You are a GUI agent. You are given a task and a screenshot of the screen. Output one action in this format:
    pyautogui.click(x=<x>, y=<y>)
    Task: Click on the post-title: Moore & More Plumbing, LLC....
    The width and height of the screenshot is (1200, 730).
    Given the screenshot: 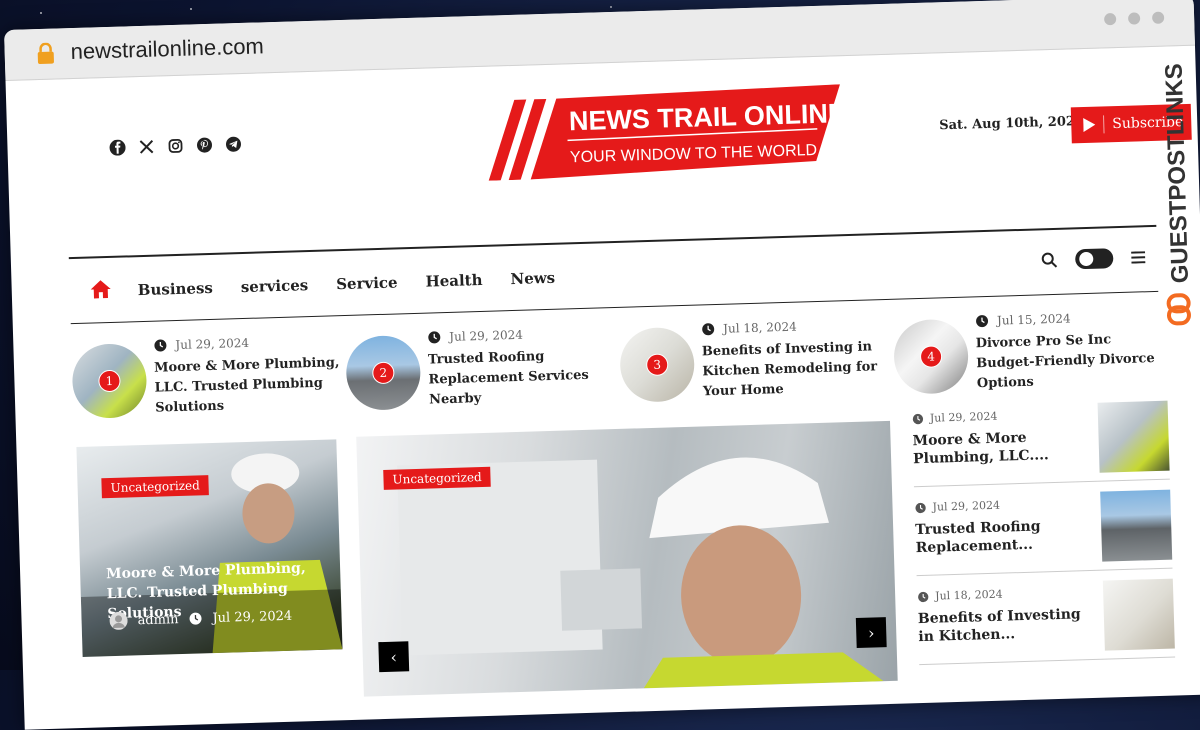 What is the action you would take?
    pyautogui.click(x=996, y=447)
    